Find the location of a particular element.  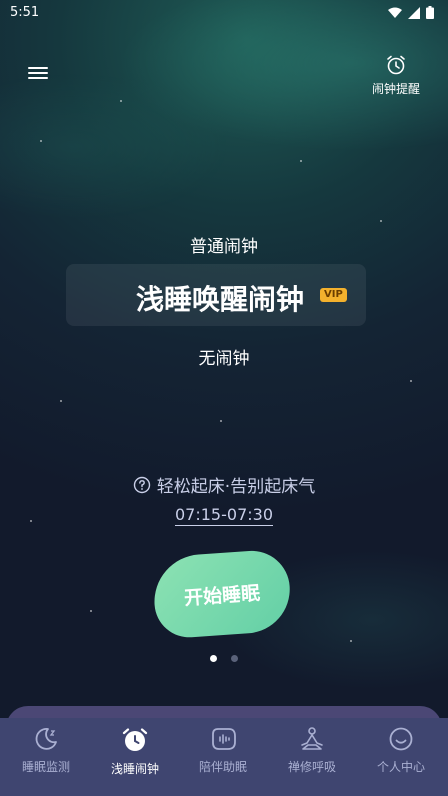

status-icons is located at coordinates (411, 12).